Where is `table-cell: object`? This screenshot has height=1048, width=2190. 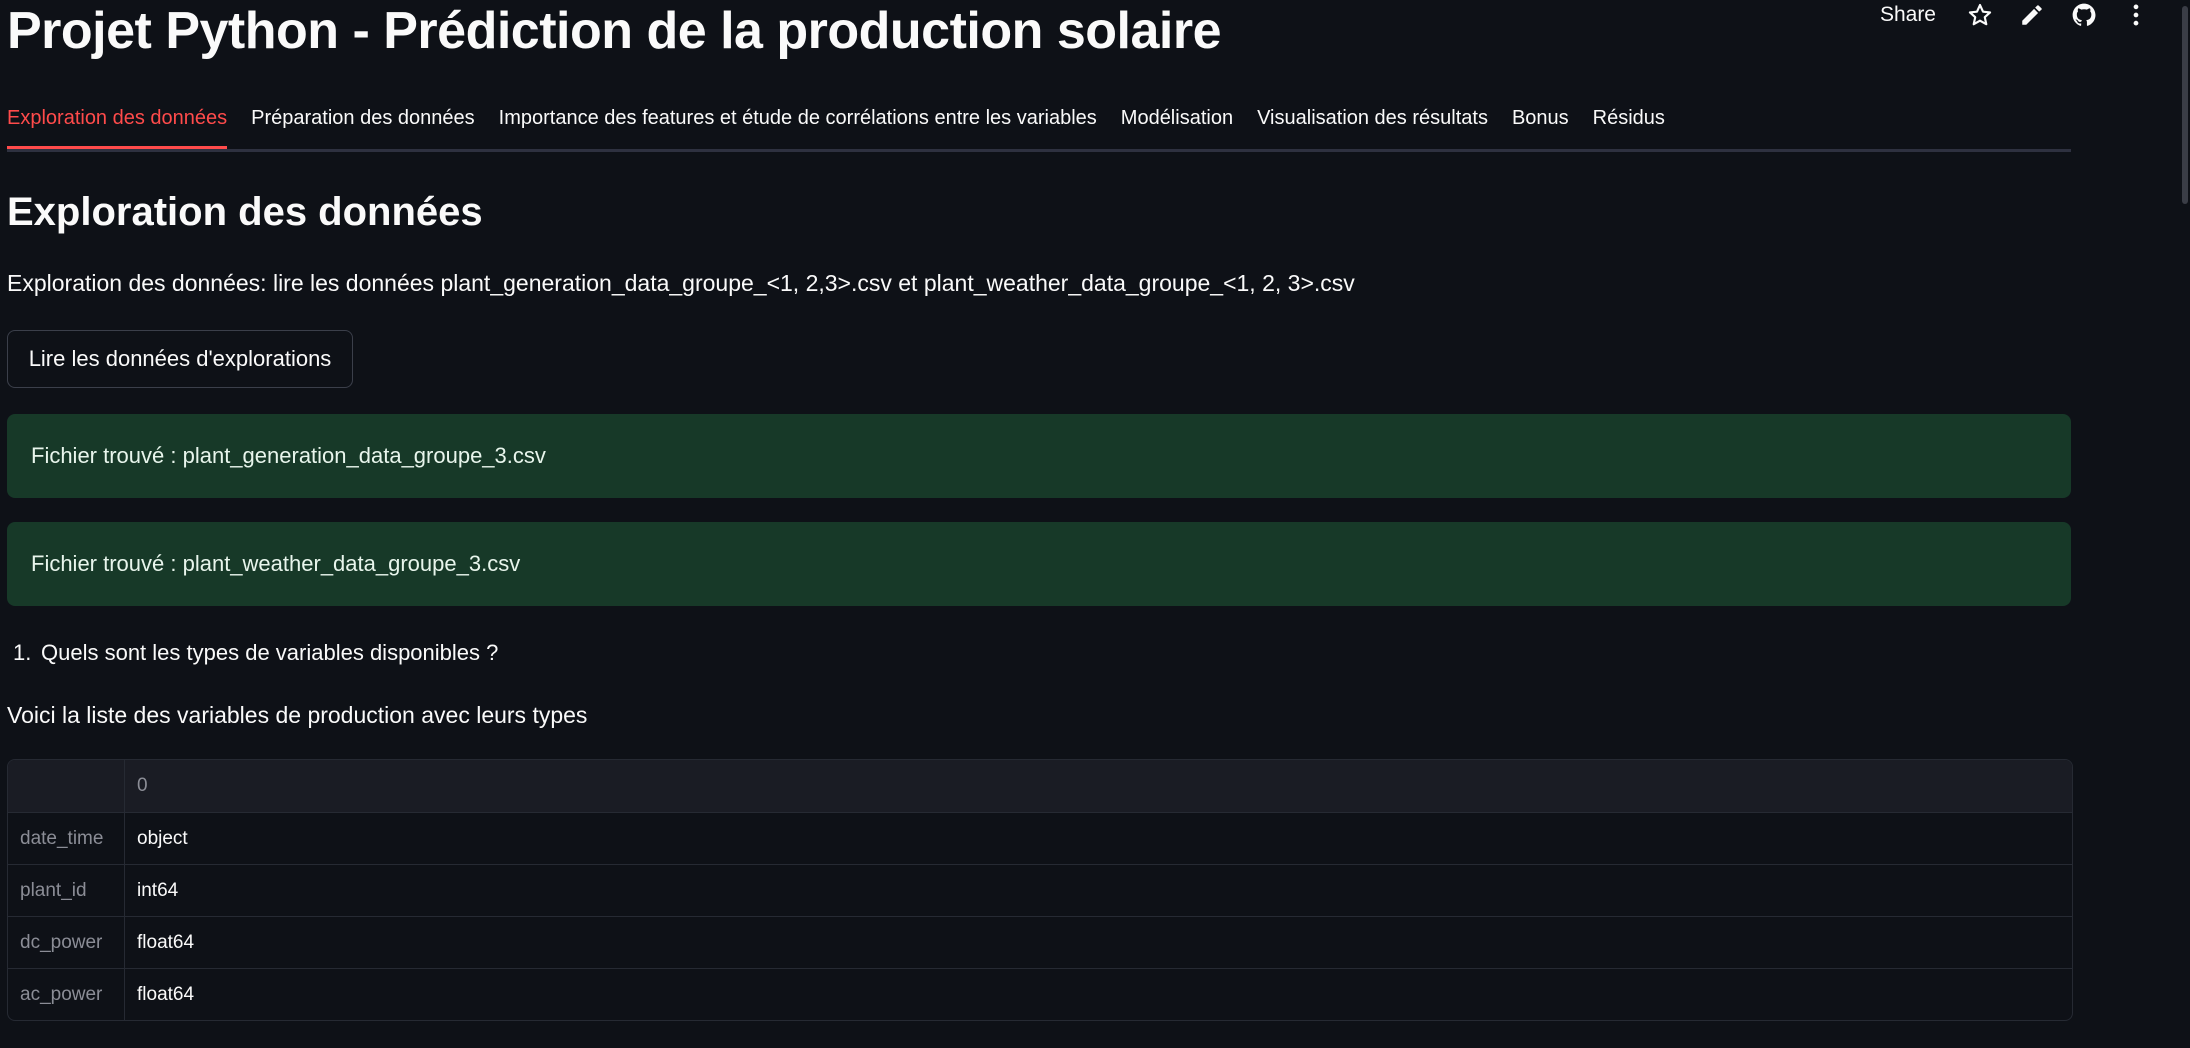 table-cell: object is located at coordinates (1098, 838).